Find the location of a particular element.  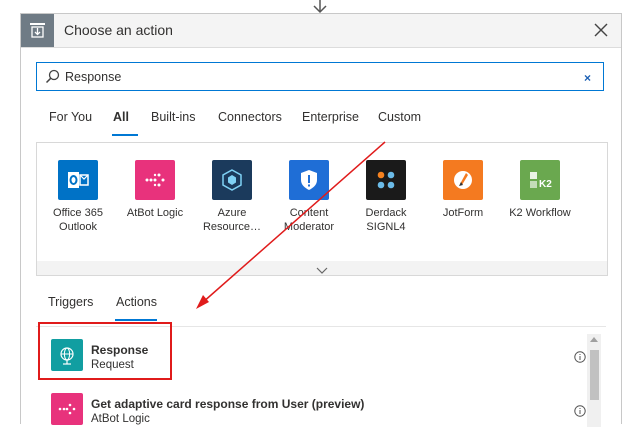

tab-for-you: For You is located at coordinates (70, 117).